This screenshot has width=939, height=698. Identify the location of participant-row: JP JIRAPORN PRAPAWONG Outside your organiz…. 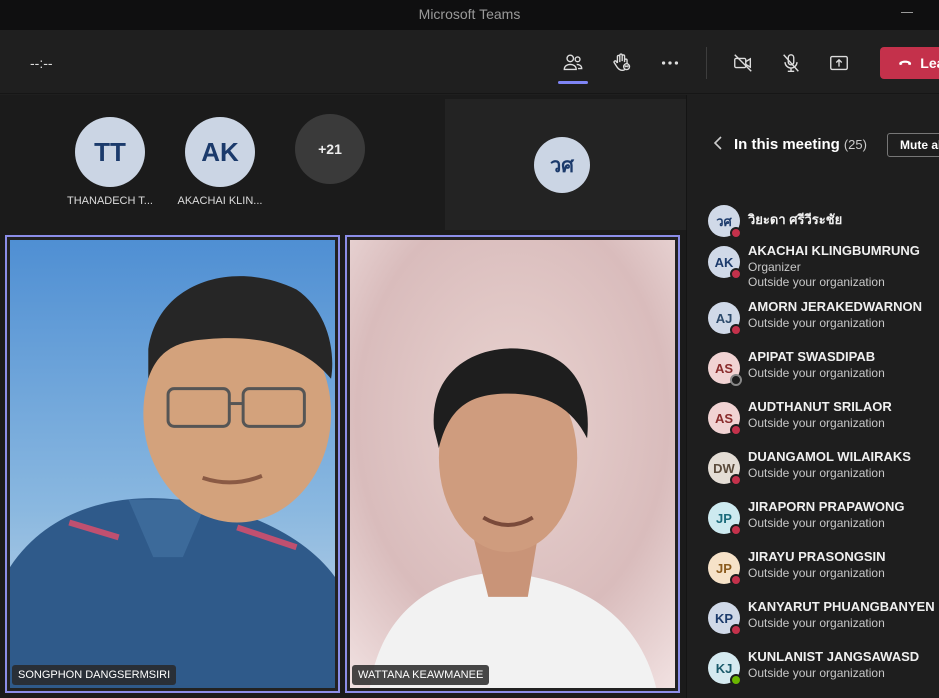
(813, 521).